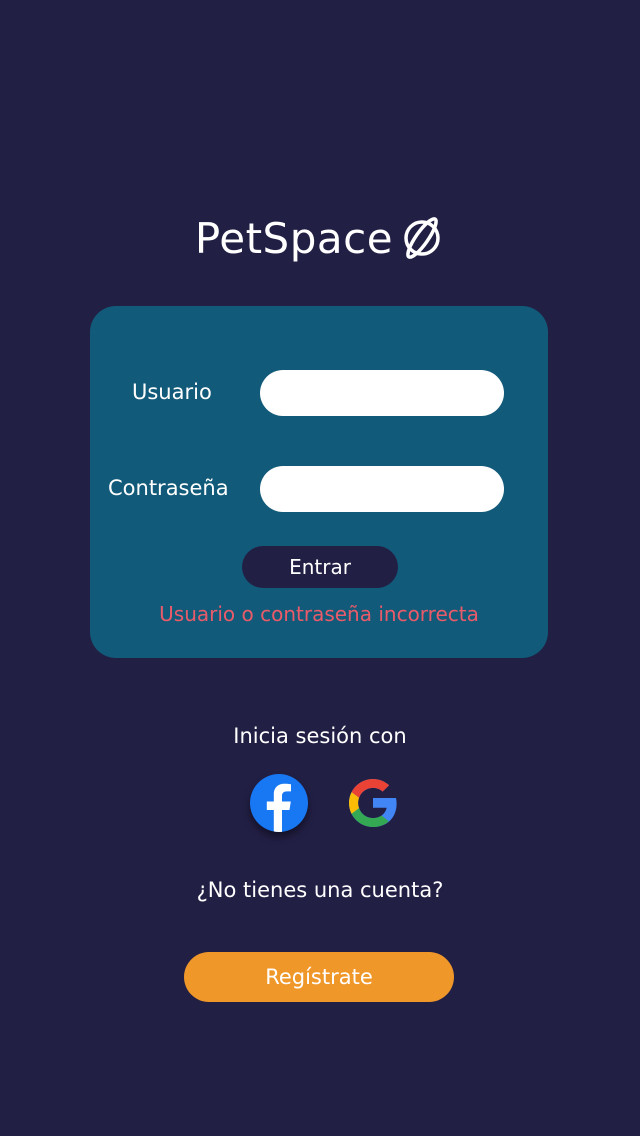  I want to click on error-message: Usuario o contraseña incorrecta, so click(319, 614).